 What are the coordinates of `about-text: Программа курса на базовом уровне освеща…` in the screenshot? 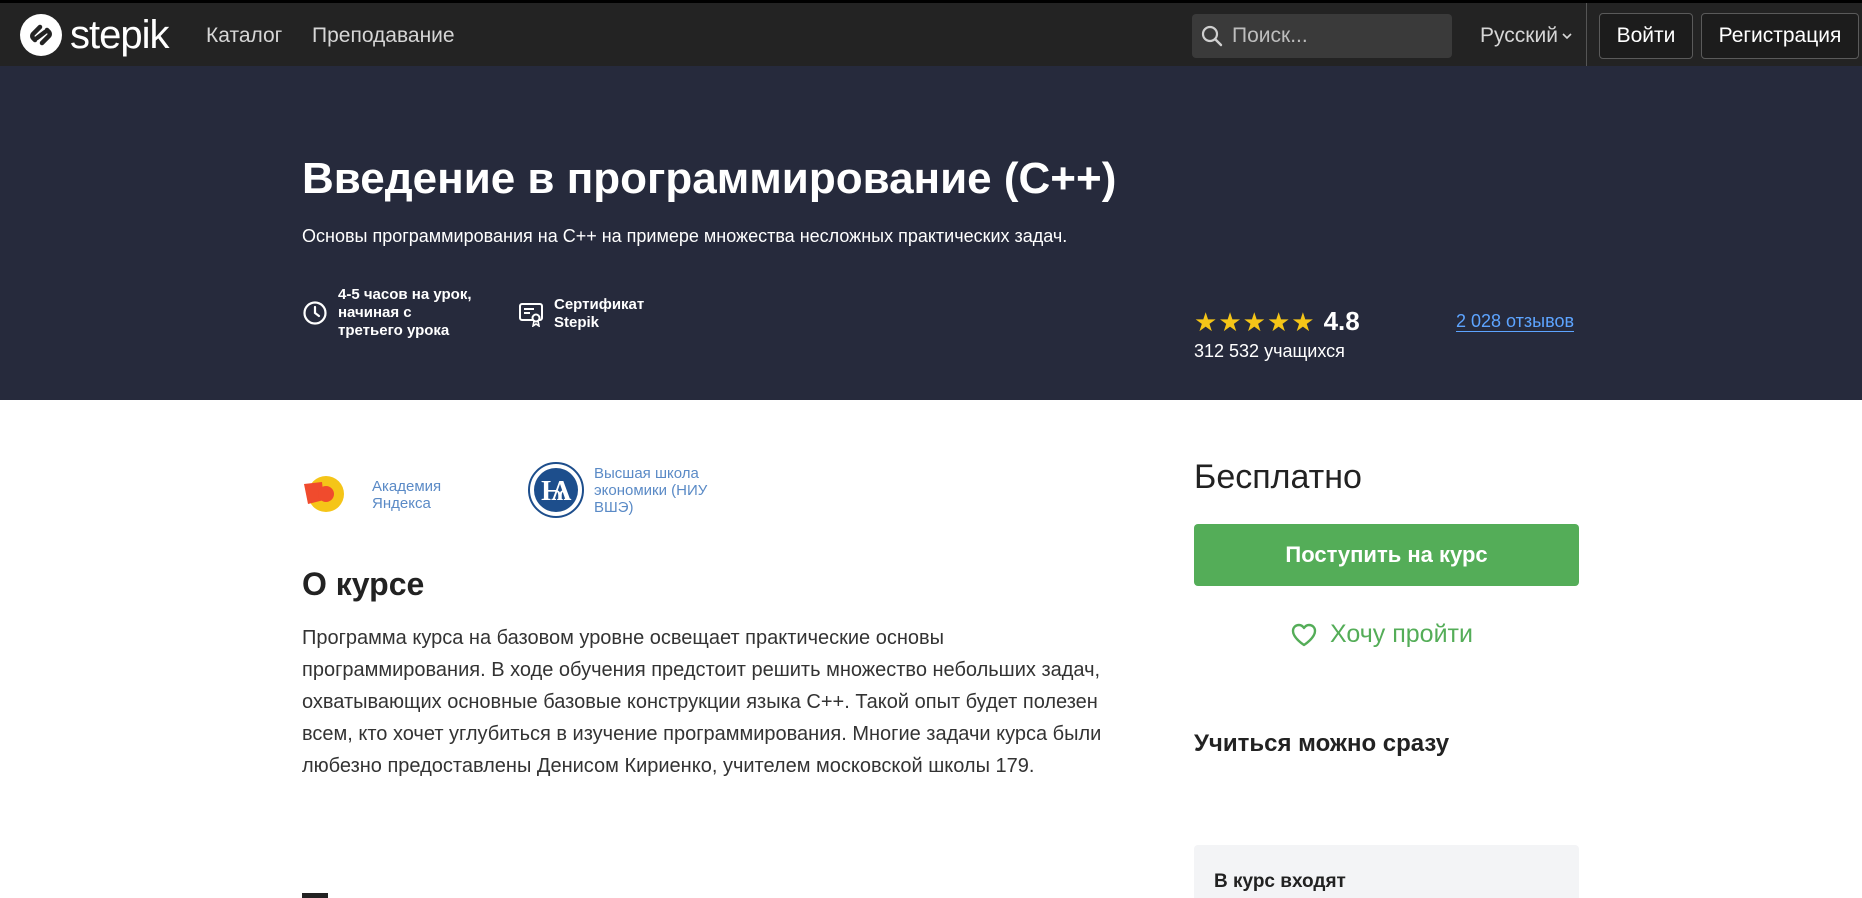 It's located at (702, 702).